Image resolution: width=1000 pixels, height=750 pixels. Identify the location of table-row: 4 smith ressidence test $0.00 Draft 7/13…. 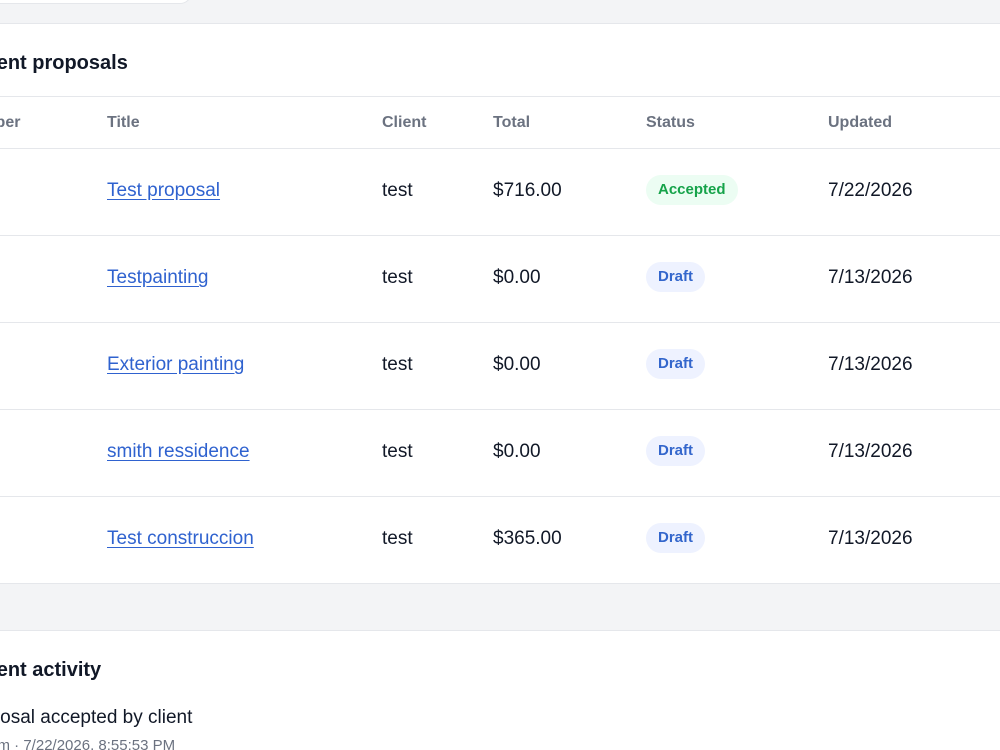
(500, 453).